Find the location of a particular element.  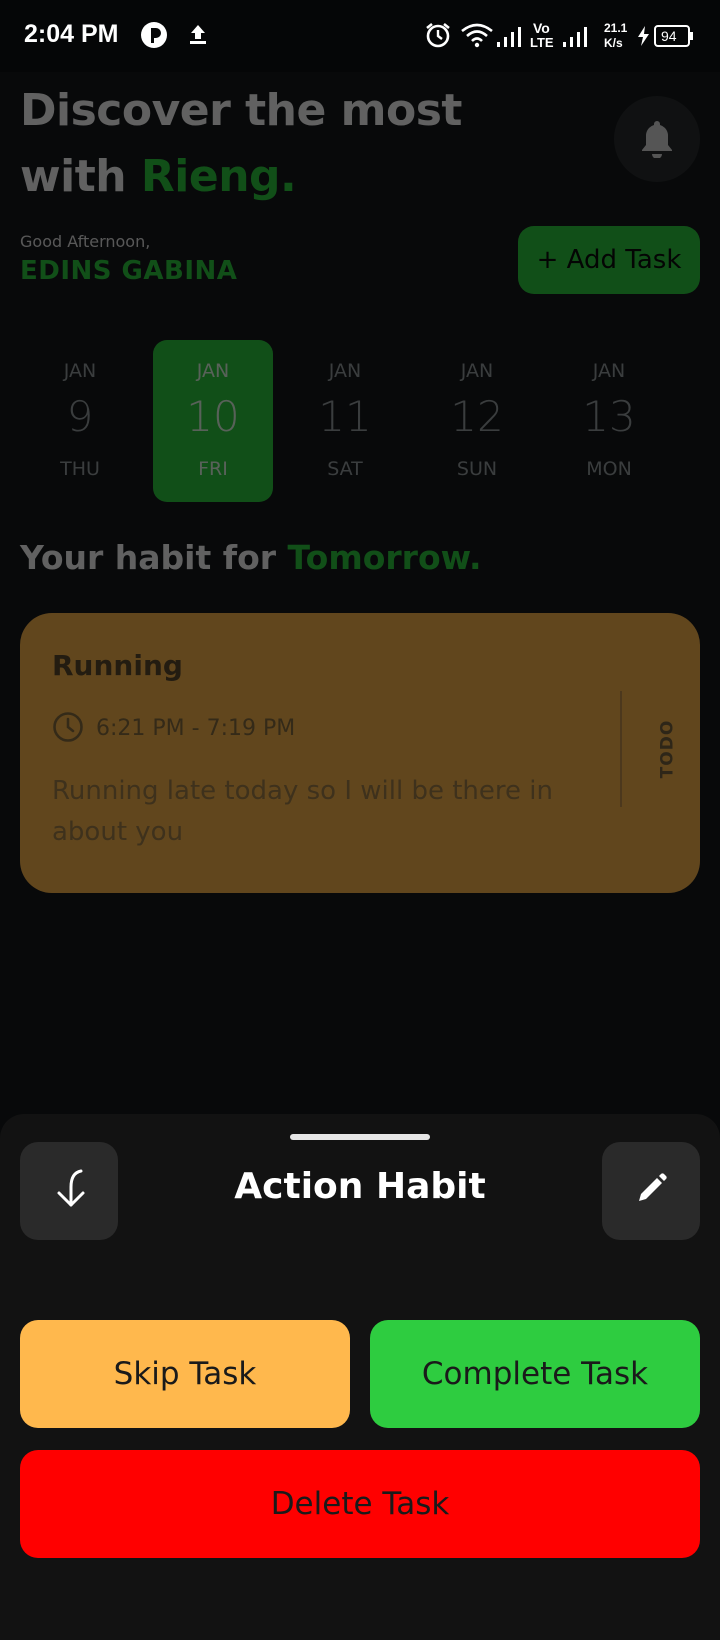

date-weekday: FRI is located at coordinates (213, 469).